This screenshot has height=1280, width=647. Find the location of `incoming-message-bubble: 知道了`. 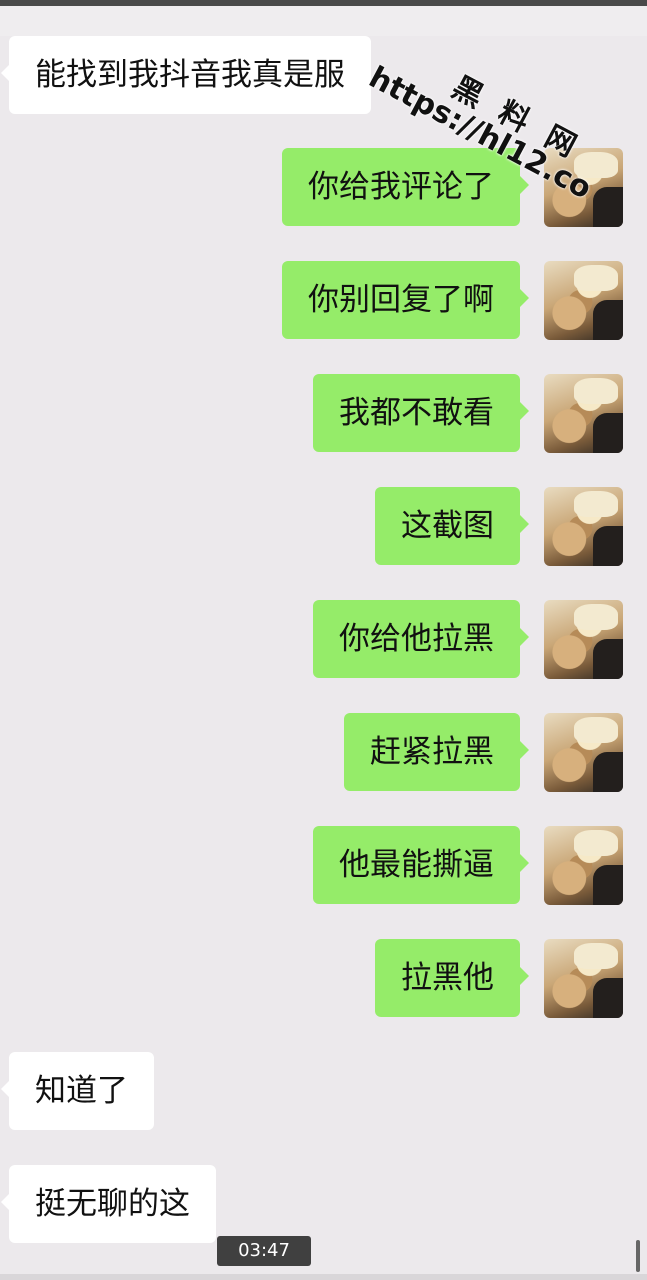

incoming-message-bubble: 知道了 is located at coordinates (77, 1091).